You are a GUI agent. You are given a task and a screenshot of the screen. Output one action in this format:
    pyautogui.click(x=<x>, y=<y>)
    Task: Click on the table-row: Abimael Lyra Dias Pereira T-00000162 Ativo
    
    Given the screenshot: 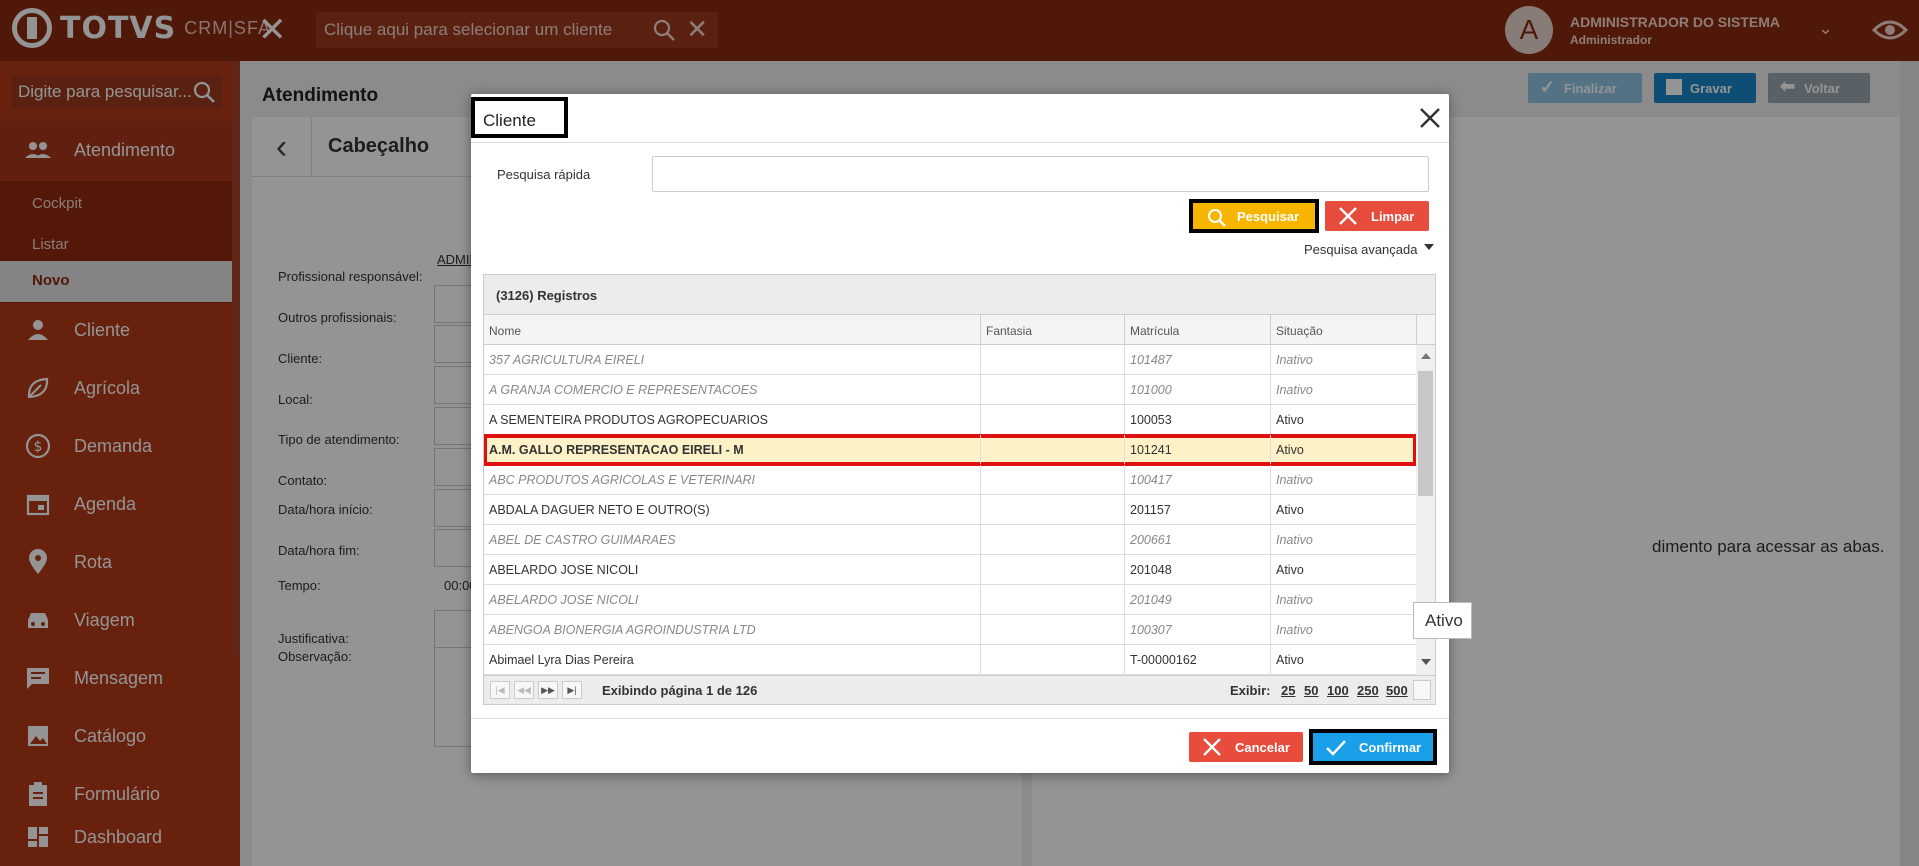 What is the action you would take?
    pyautogui.click(x=950, y=660)
    